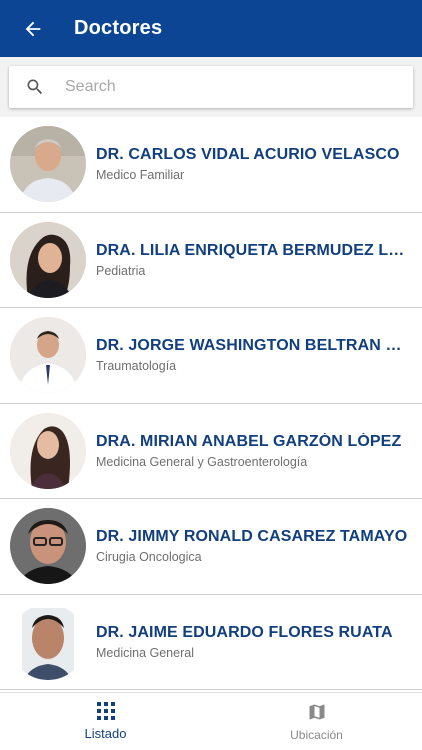  What do you see at coordinates (211, 28) in the screenshot?
I see `app-bar: Doctores` at bounding box center [211, 28].